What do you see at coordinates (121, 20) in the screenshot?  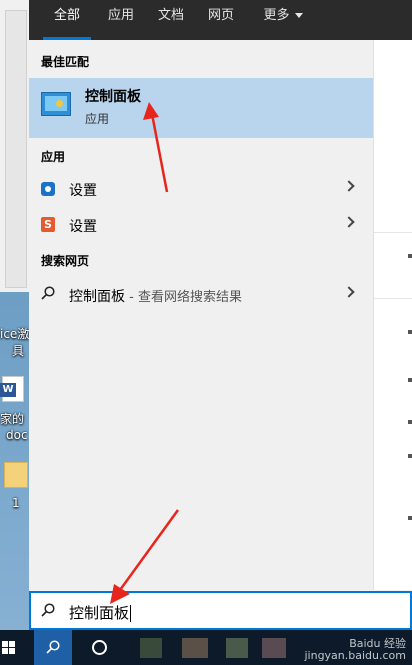 I see `tab-apps: 应用` at bounding box center [121, 20].